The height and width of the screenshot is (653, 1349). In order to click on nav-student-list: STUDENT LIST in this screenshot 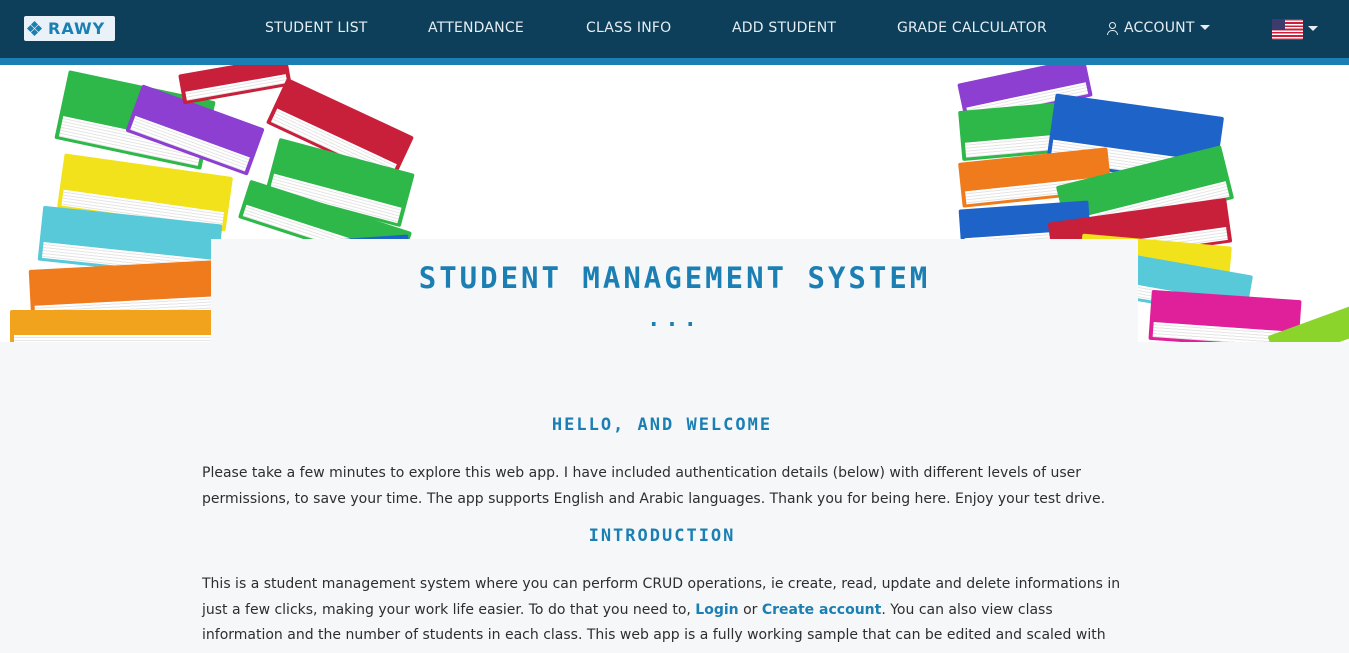, I will do `click(316, 28)`.